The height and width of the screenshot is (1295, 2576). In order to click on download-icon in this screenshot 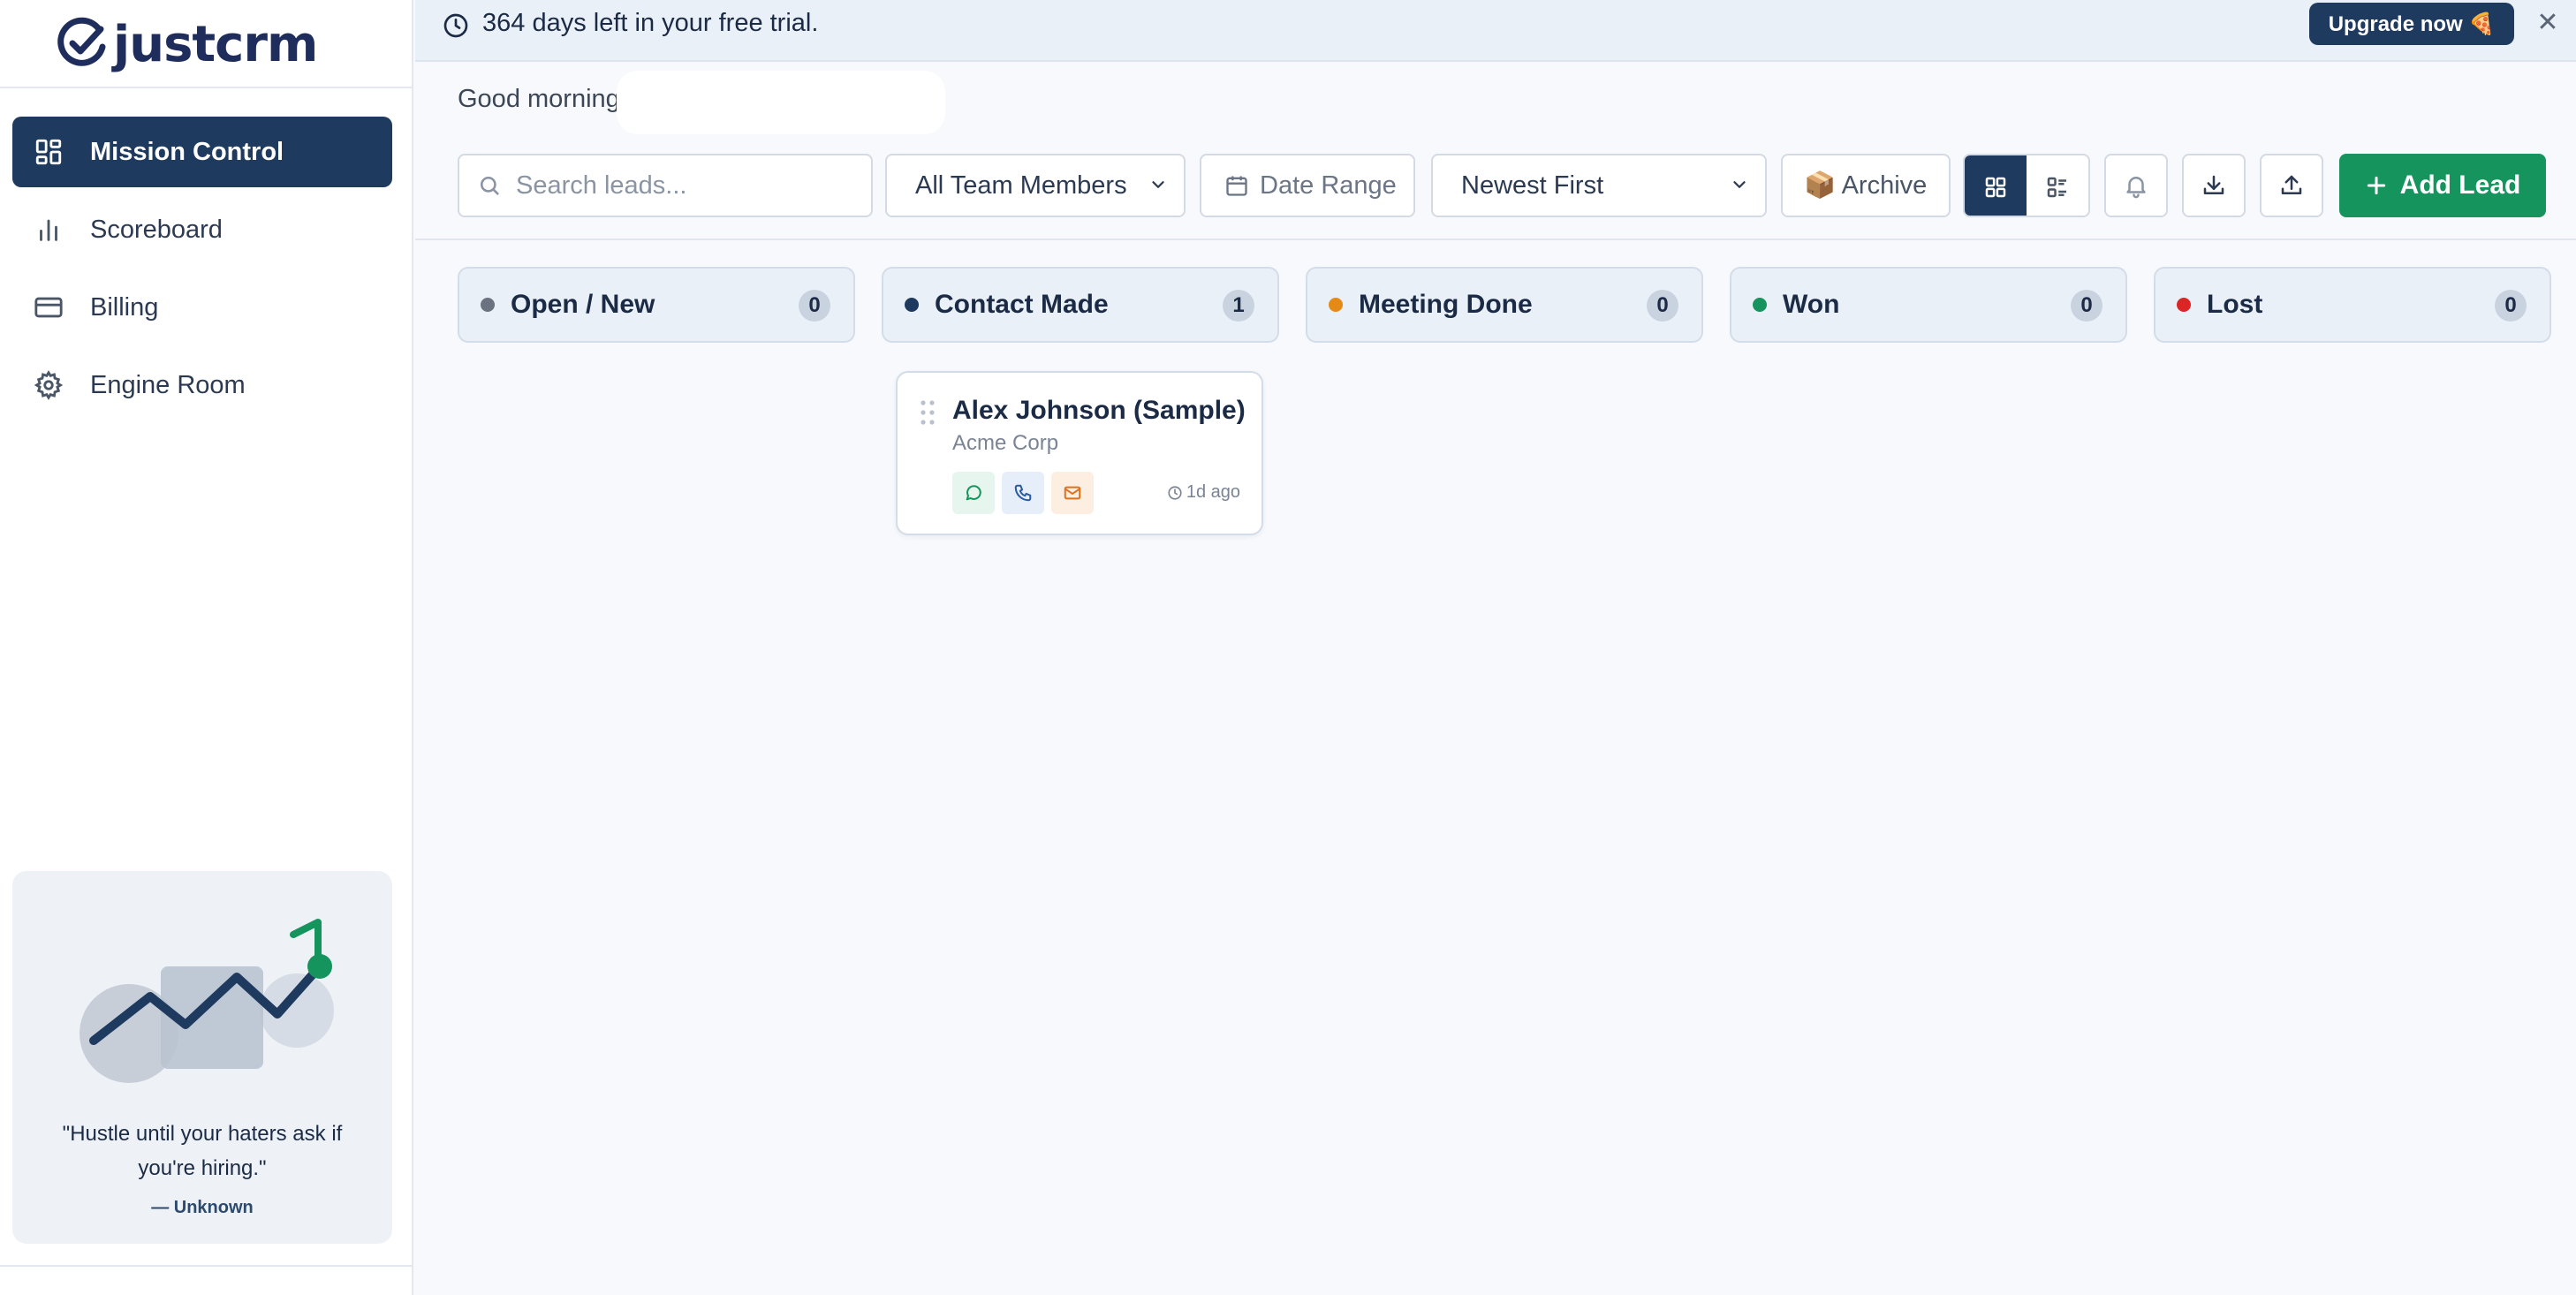, I will do `click(2213, 184)`.